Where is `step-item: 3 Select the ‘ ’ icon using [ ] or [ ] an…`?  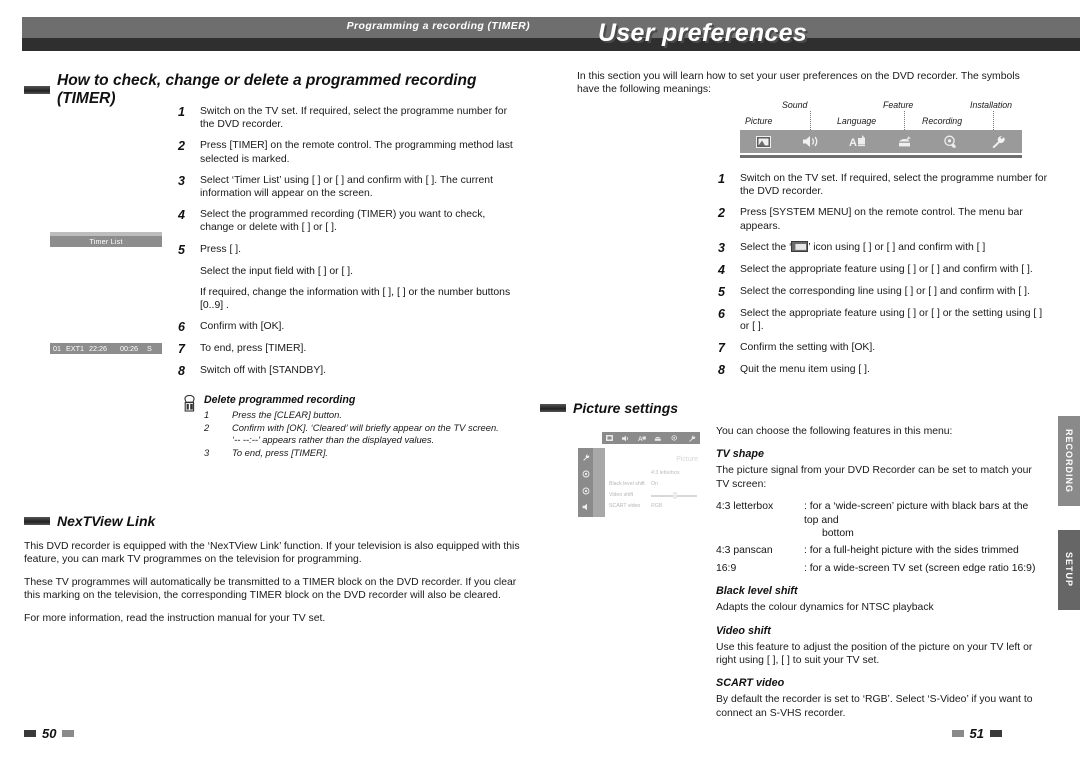 step-item: 3 Select the ‘ ’ icon using [ ] or [ ] an… is located at coordinates (885, 247).